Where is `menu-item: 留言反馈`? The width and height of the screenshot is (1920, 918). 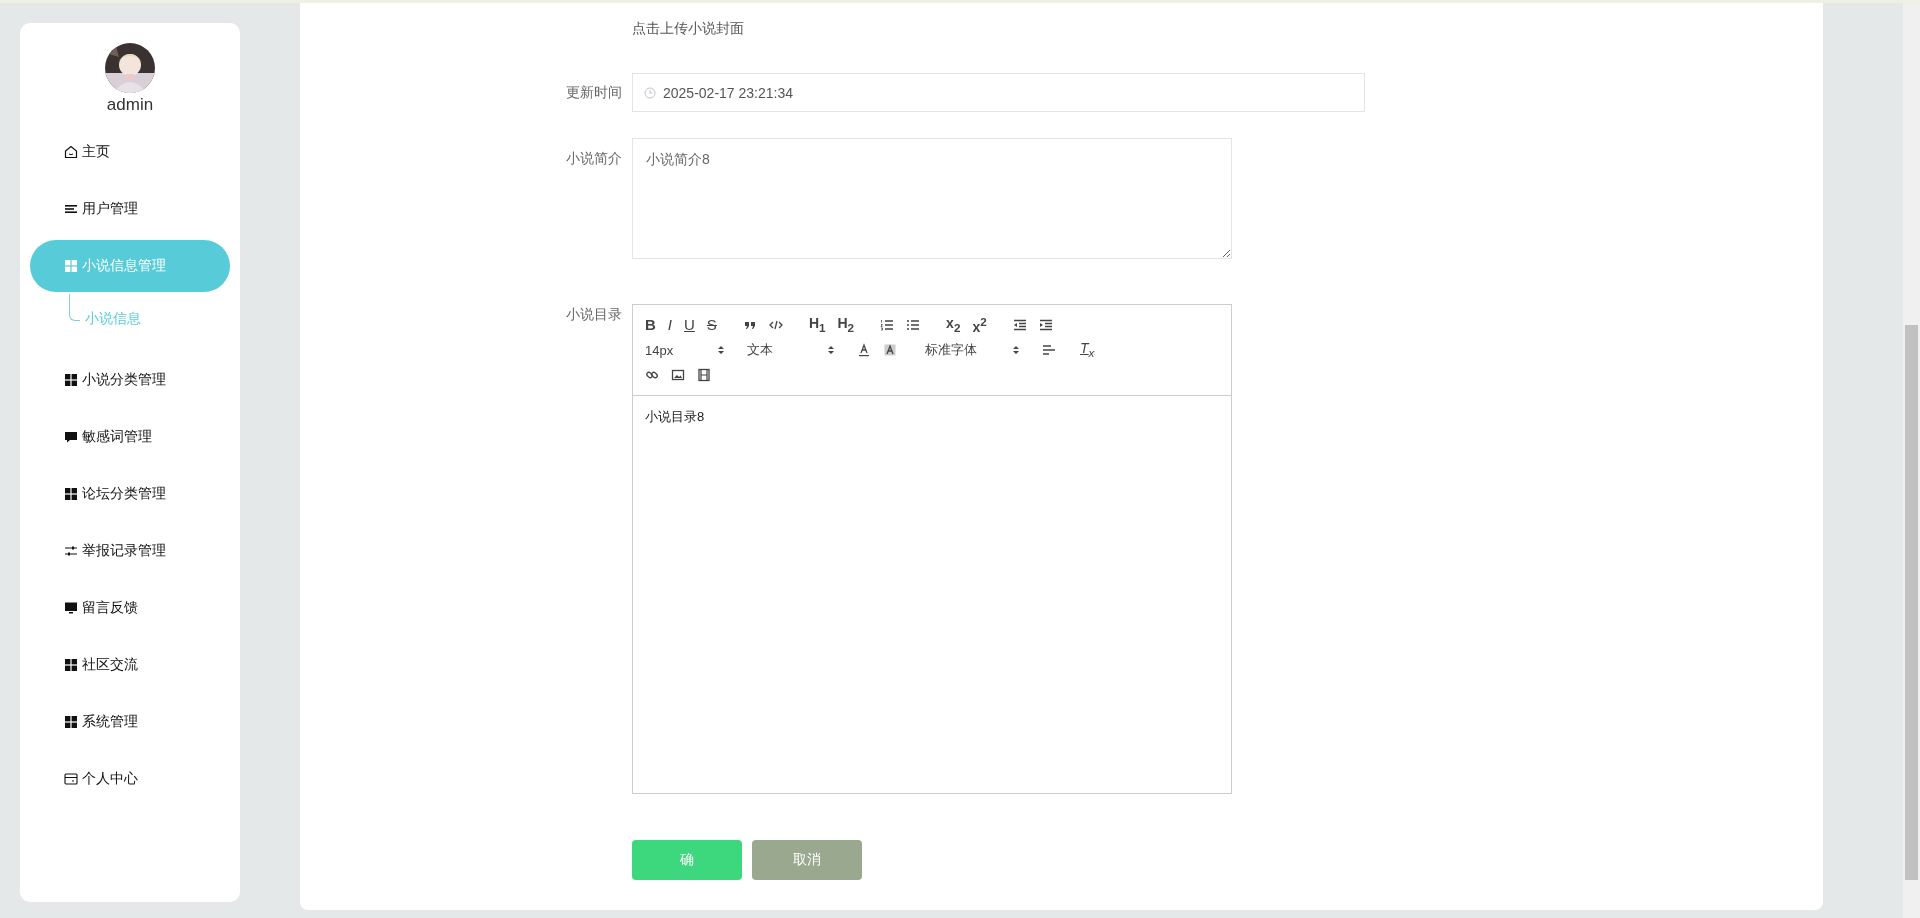
menu-item: 留言反馈 is located at coordinates (130, 608).